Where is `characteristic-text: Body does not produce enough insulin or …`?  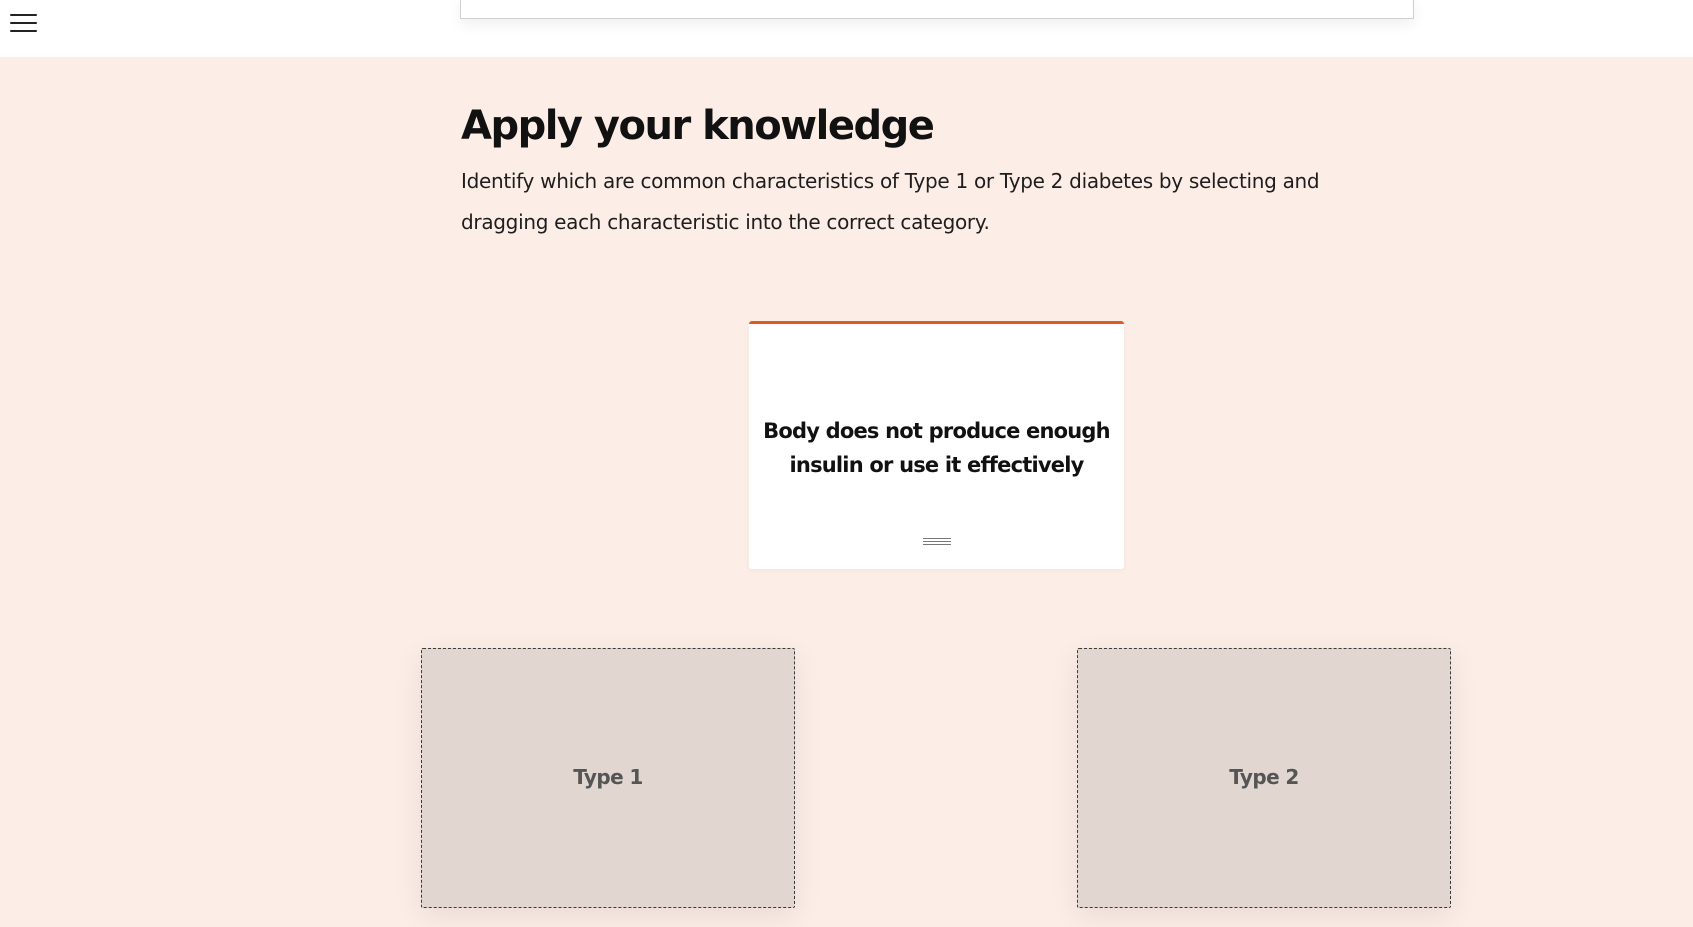 characteristic-text: Body does not produce enough insulin or … is located at coordinates (936, 448).